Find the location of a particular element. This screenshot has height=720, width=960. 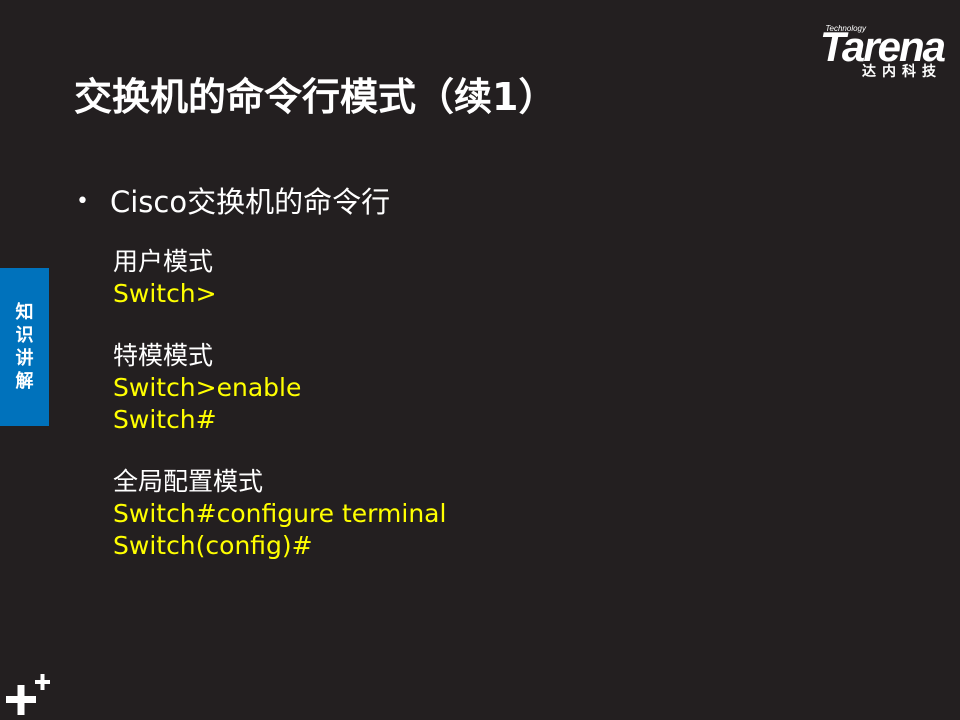

bullet-text: Cisco交换机的命令行 is located at coordinates (250, 202).